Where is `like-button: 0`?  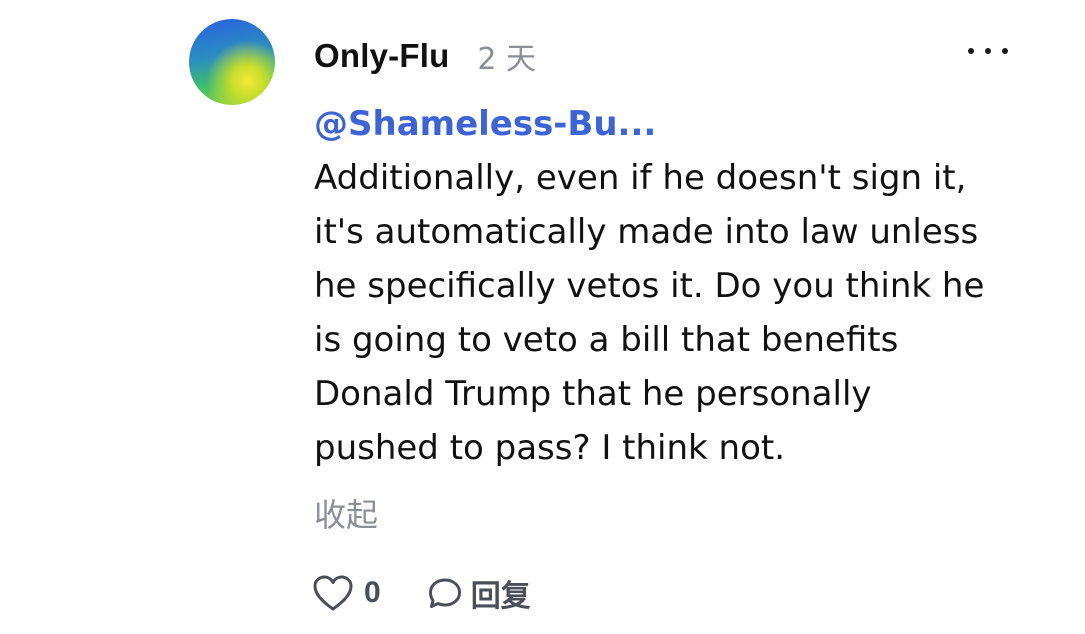
like-button: 0 is located at coordinates (346, 593).